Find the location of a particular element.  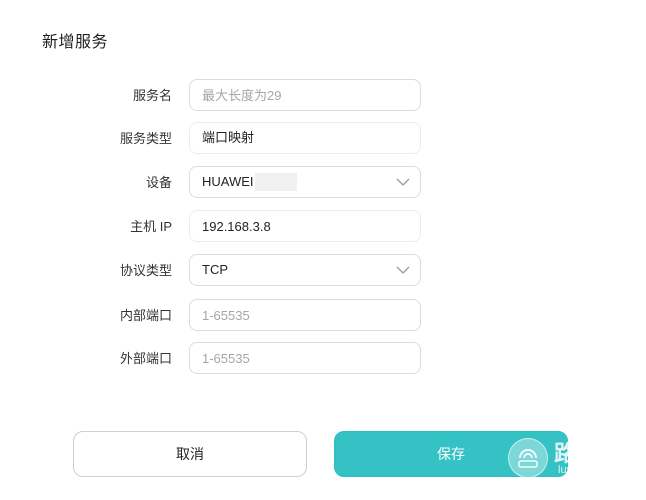

page-title: 新增服务 is located at coordinates (75, 42).